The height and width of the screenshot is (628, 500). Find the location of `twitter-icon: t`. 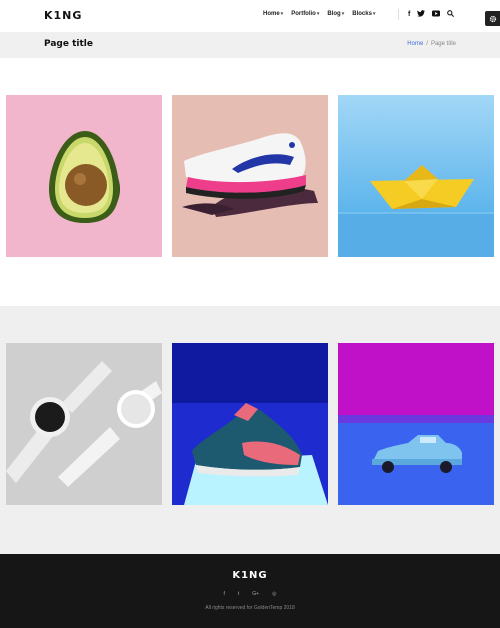

twitter-icon: t is located at coordinates (238, 594).